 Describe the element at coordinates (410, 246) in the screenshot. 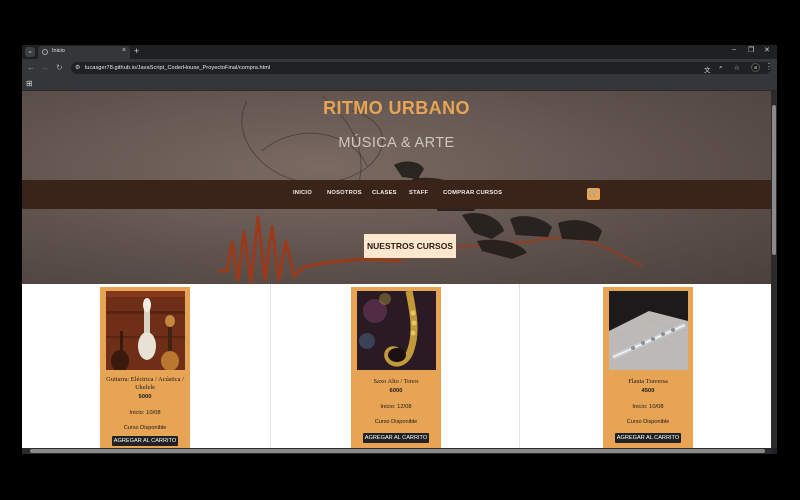

I see `courses-section-button: NUESTROS CURSOS` at that location.